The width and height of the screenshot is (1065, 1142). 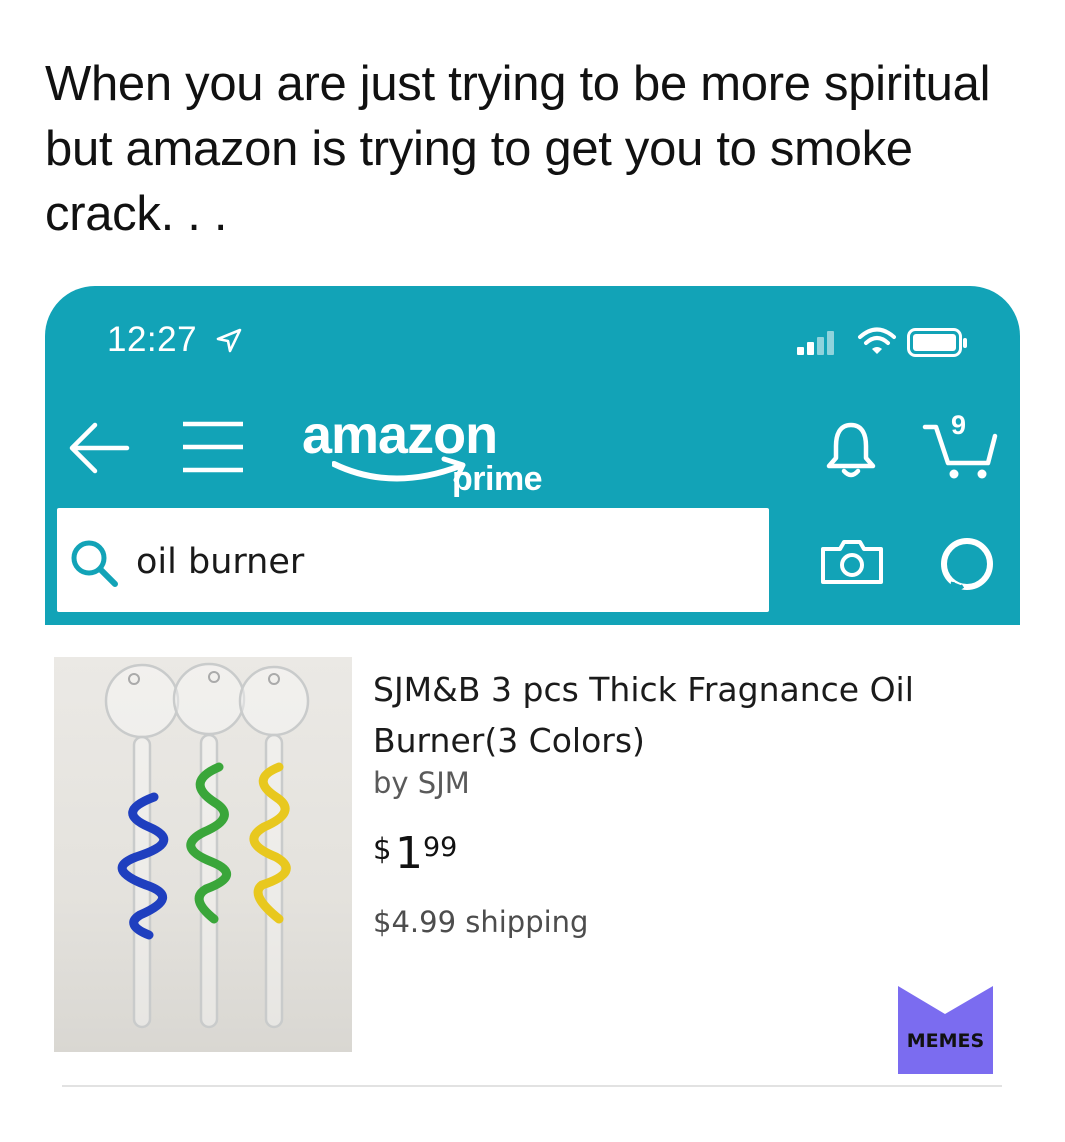 I want to click on alexa-icon, so click(x=967, y=566).